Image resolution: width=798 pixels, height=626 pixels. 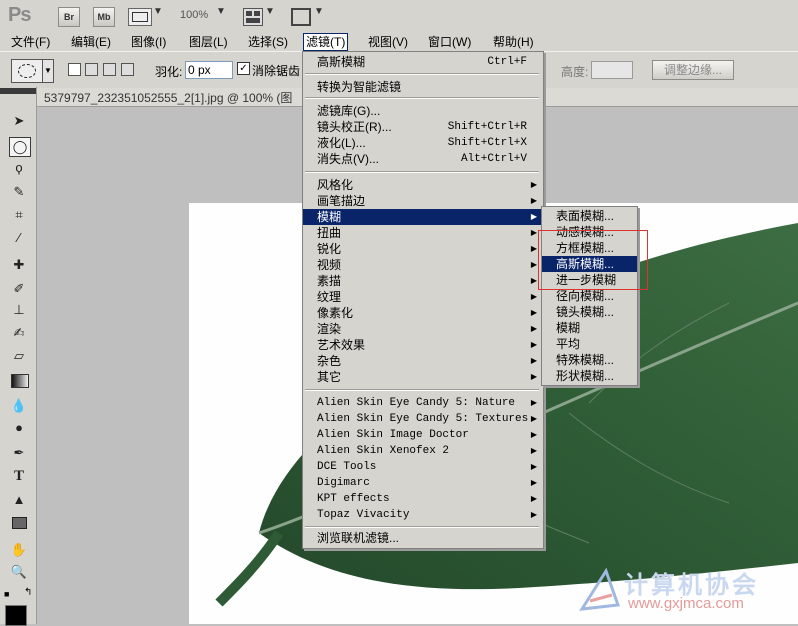 What do you see at coordinates (423, 377) in the screenshot?
I see `filter-menu-item-other: 其它 ▶` at bounding box center [423, 377].